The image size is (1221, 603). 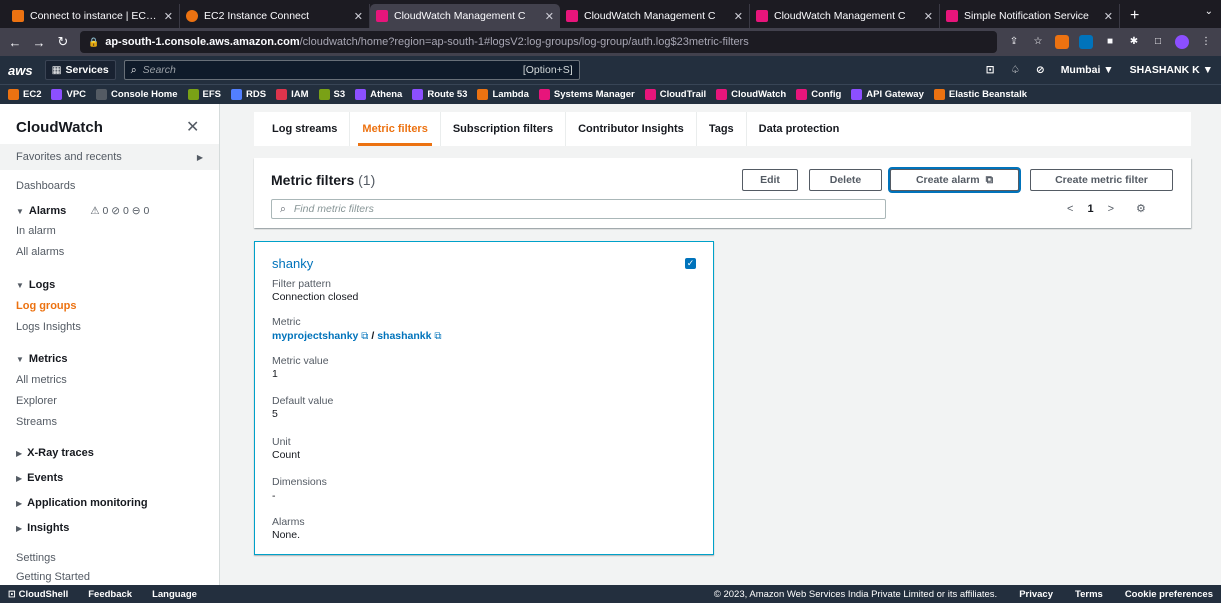 What do you see at coordinates (248, 94) in the screenshot?
I see `bookmark-rds: RDS` at bounding box center [248, 94].